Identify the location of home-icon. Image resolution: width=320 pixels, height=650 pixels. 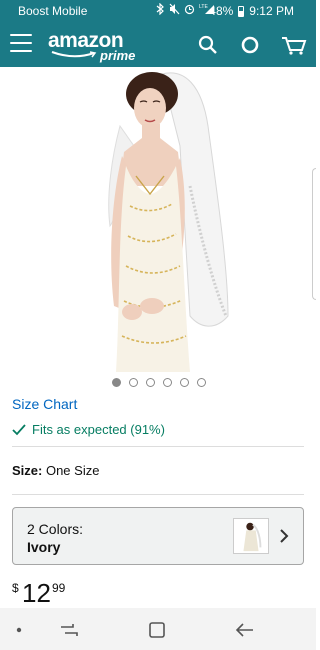
(157, 630).